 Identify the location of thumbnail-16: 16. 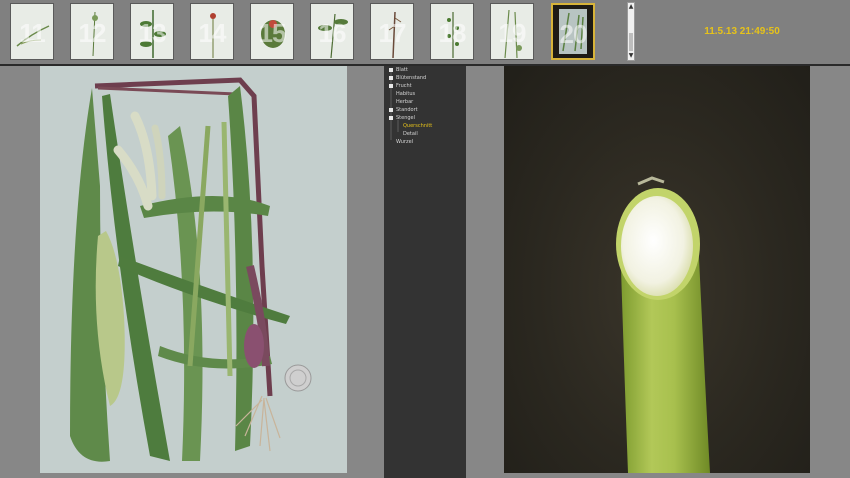
(332, 31).